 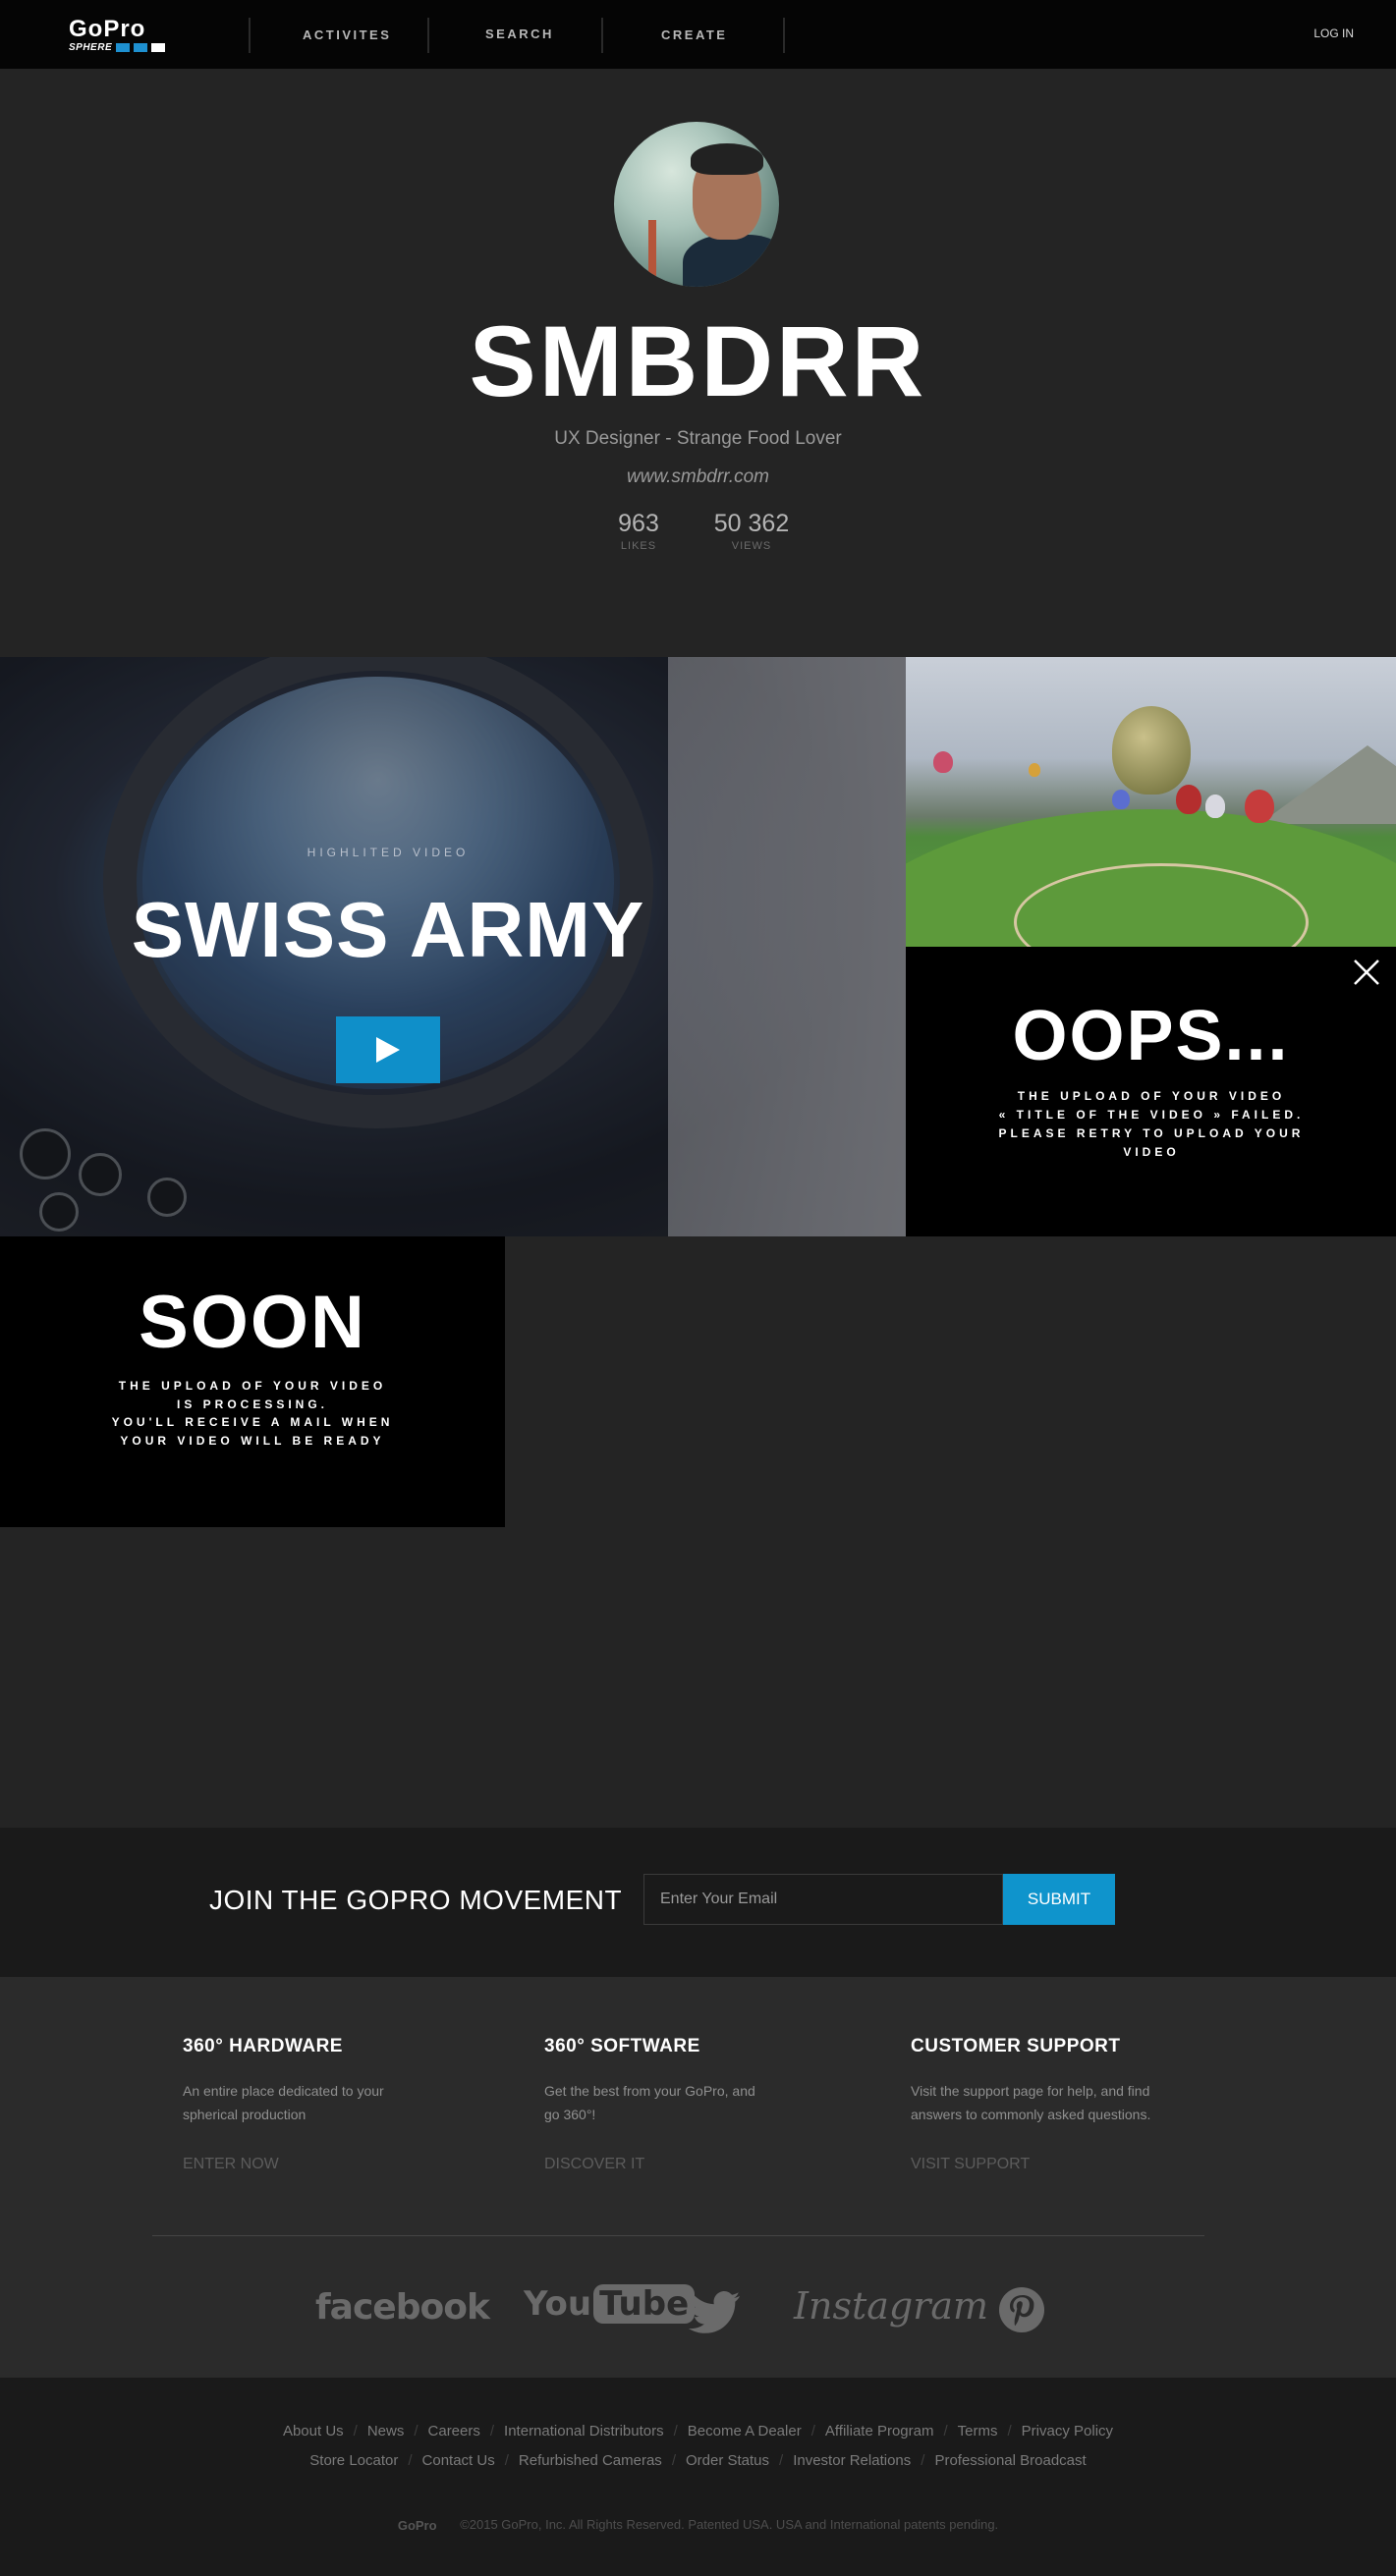 What do you see at coordinates (751, 523) in the screenshot?
I see `views-count: 50 362` at bounding box center [751, 523].